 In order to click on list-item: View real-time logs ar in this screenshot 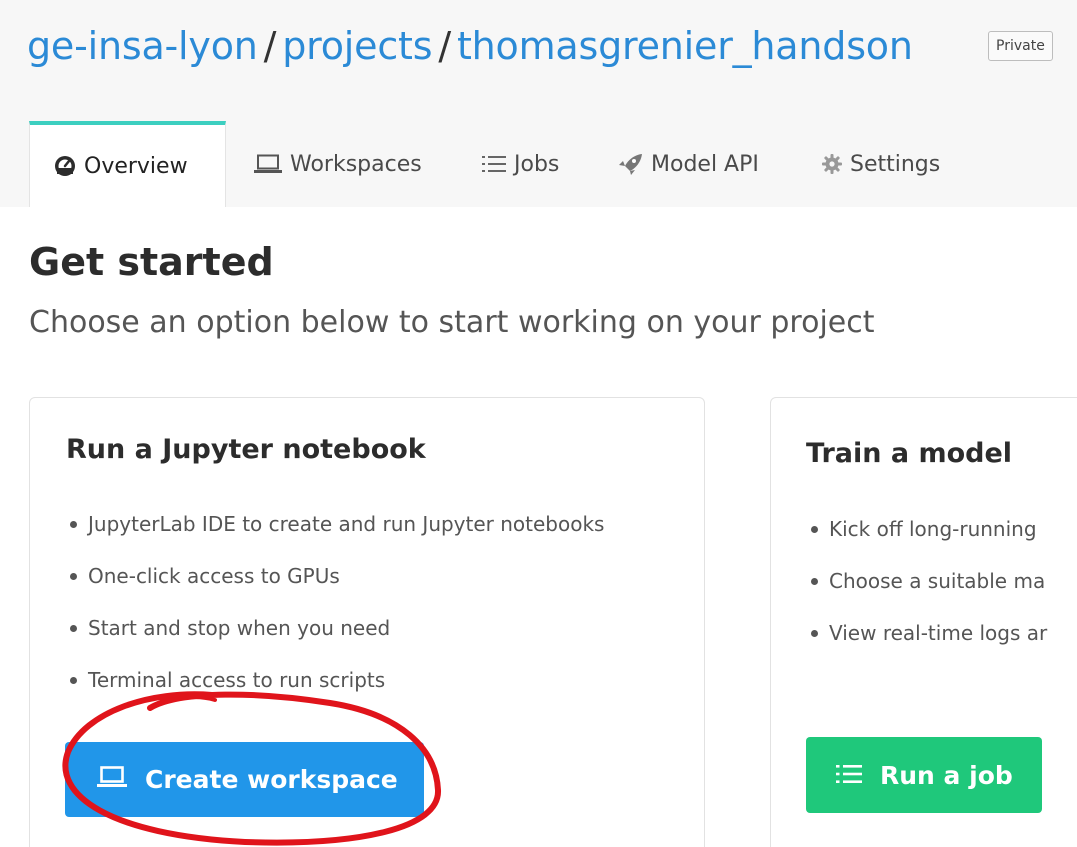, I will do `click(927, 633)`.